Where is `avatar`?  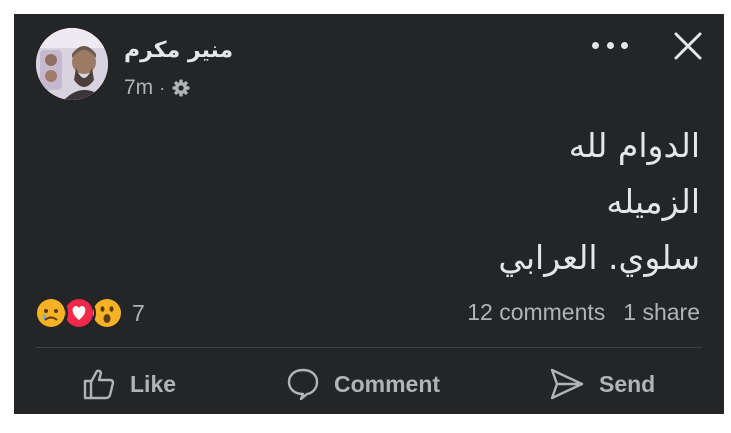 avatar is located at coordinates (72, 64).